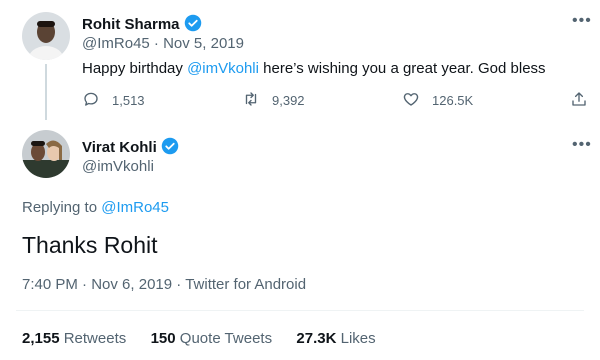  Describe the element at coordinates (41, 338) in the screenshot. I see `retweets-count: 2,155` at that location.